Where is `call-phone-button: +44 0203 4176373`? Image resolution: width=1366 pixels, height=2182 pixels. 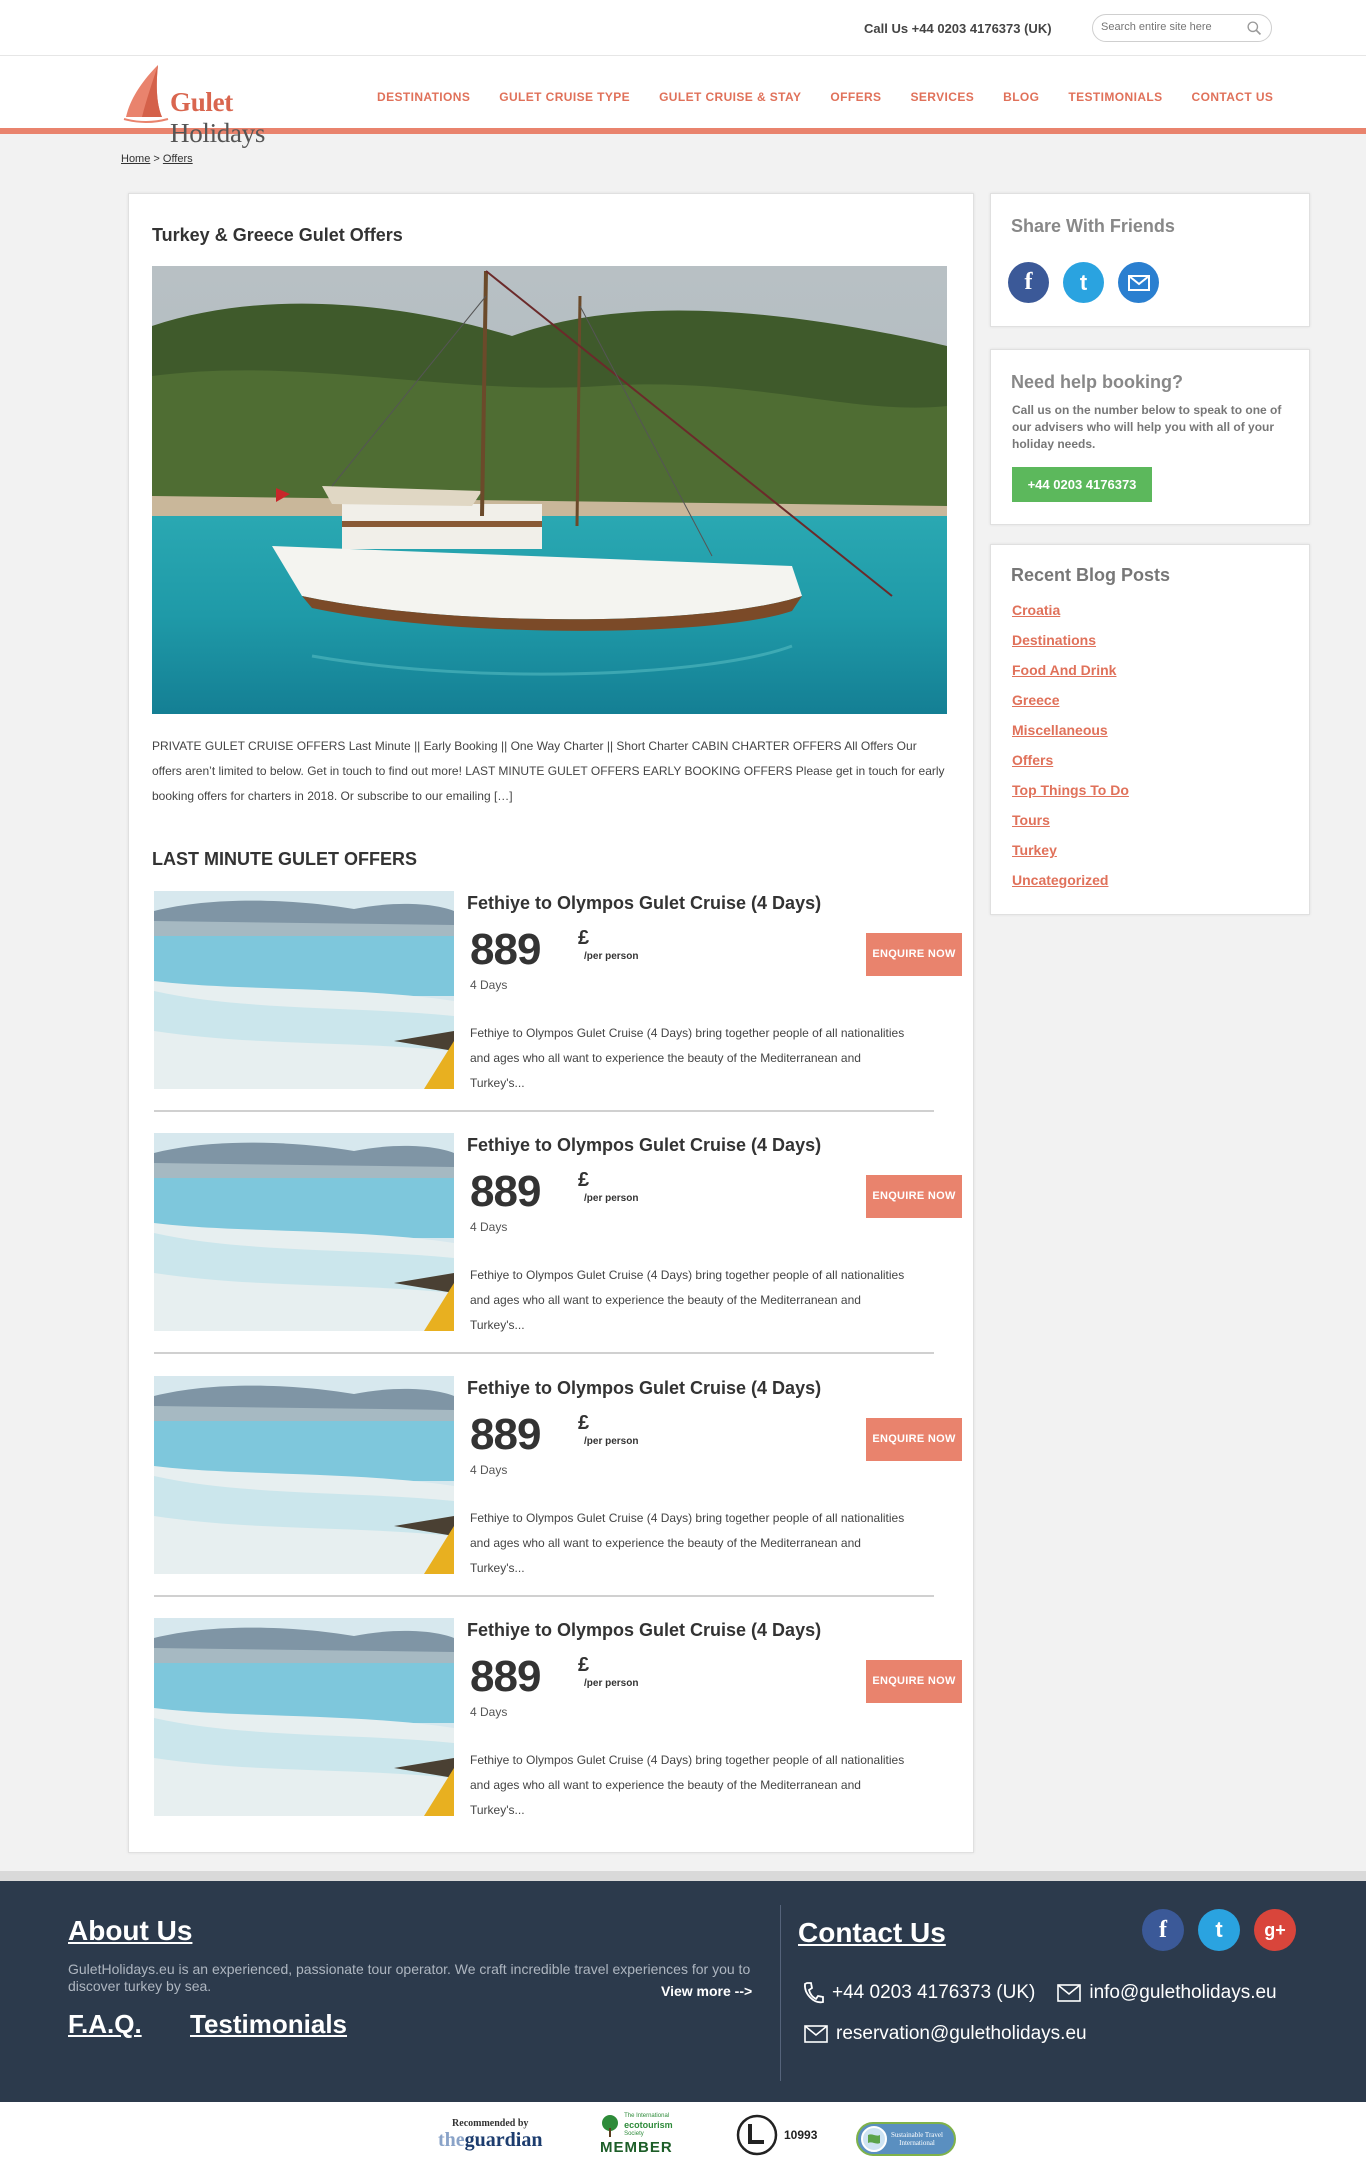
call-phone-button: +44 0203 4176373 is located at coordinates (1082, 484).